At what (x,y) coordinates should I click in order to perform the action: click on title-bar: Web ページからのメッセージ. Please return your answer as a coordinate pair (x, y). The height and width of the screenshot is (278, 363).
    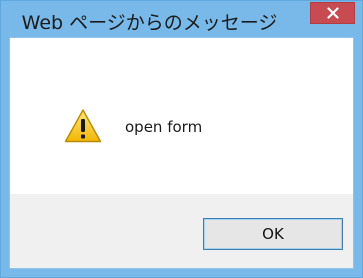
    Looking at the image, I should click on (181, 19).